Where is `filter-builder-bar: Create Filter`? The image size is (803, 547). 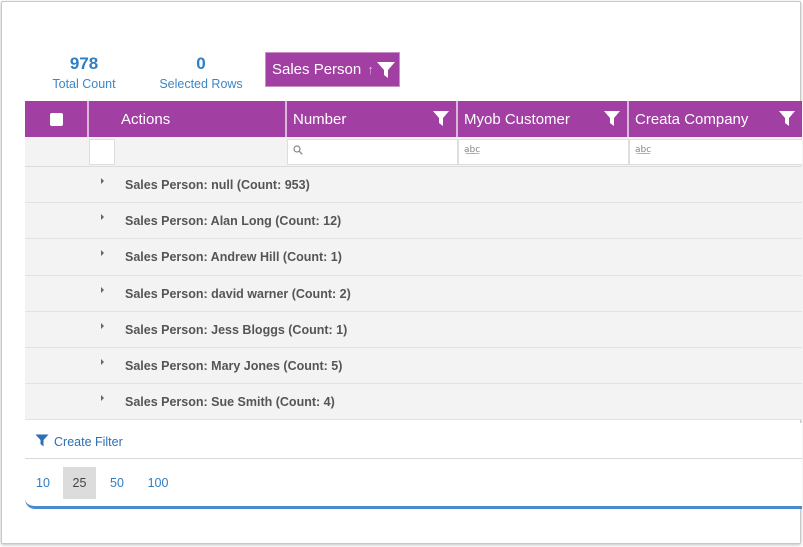 filter-builder-bar: Create Filter is located at coordinates (413, 441).